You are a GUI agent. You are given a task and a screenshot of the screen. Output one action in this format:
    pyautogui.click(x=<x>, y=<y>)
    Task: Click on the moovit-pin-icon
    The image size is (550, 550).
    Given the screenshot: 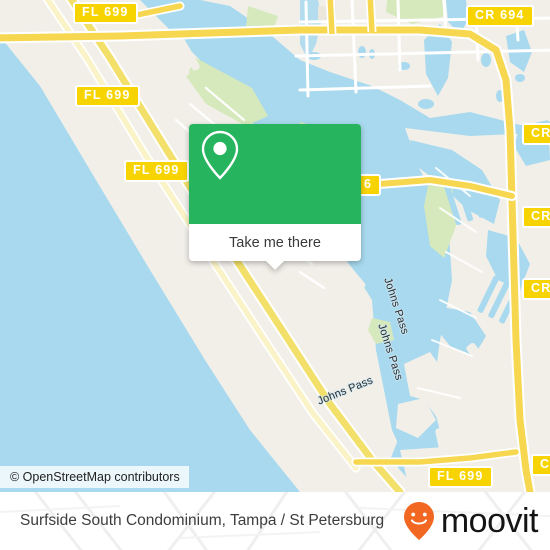 What is the action you would take?
    pyautogui.click(x=418, y=521)
    